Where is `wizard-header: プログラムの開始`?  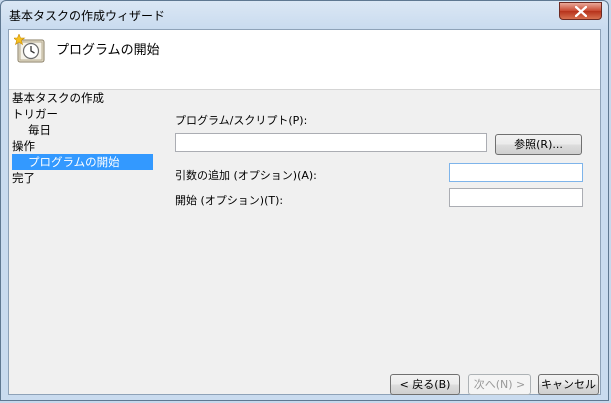
wizard-header: プログラムの開始 is located at coordinates (304, 60).